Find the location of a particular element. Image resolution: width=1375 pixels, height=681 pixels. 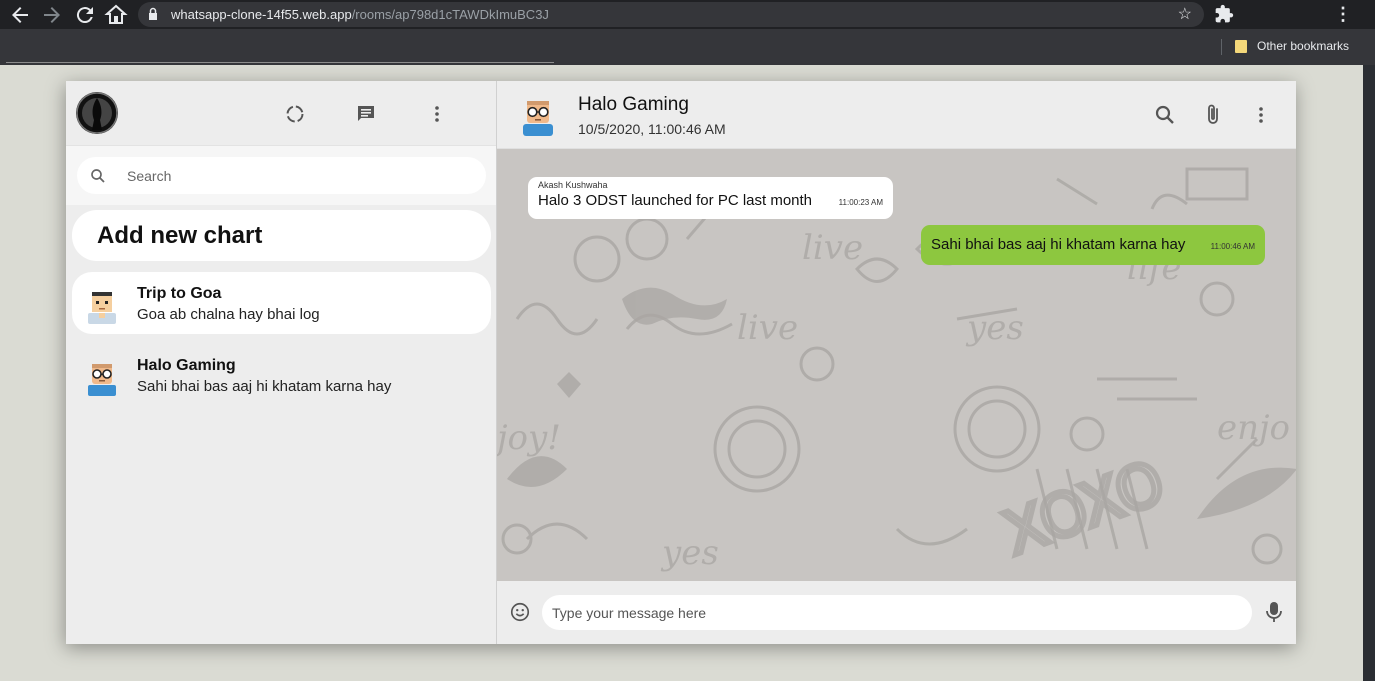

message-text: Sahi bhai bas aaj hi khatam karna hay is located at coordinates (1058, 244).